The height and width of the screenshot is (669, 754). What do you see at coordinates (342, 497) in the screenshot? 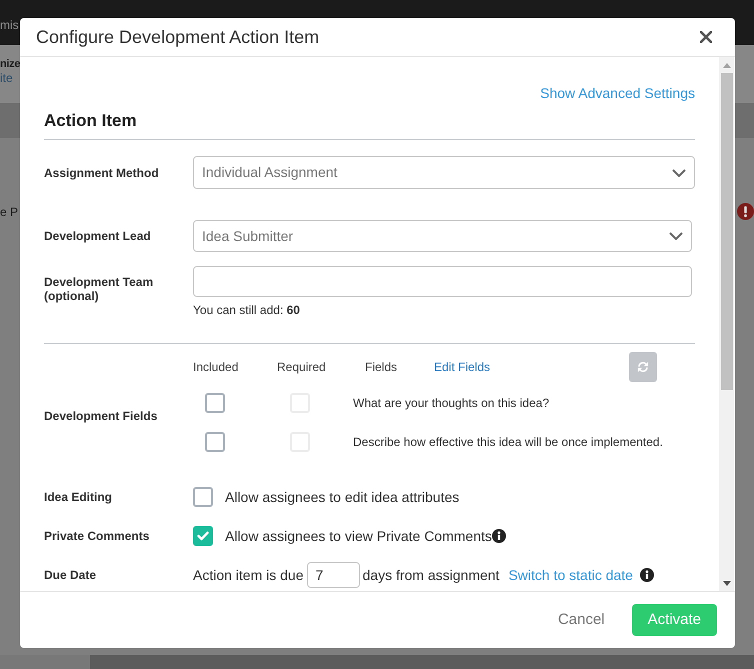
I see `checkbox-label: Allow assignees to edit idea attributes` at bounding box center [342, 497].